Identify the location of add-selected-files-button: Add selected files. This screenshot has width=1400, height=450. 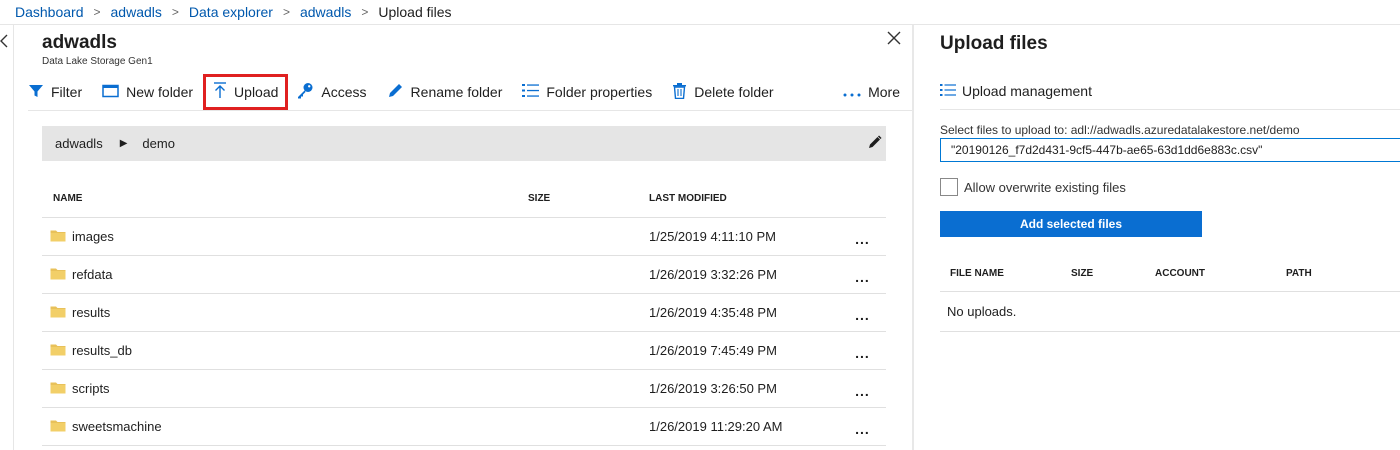
(1071, 224).